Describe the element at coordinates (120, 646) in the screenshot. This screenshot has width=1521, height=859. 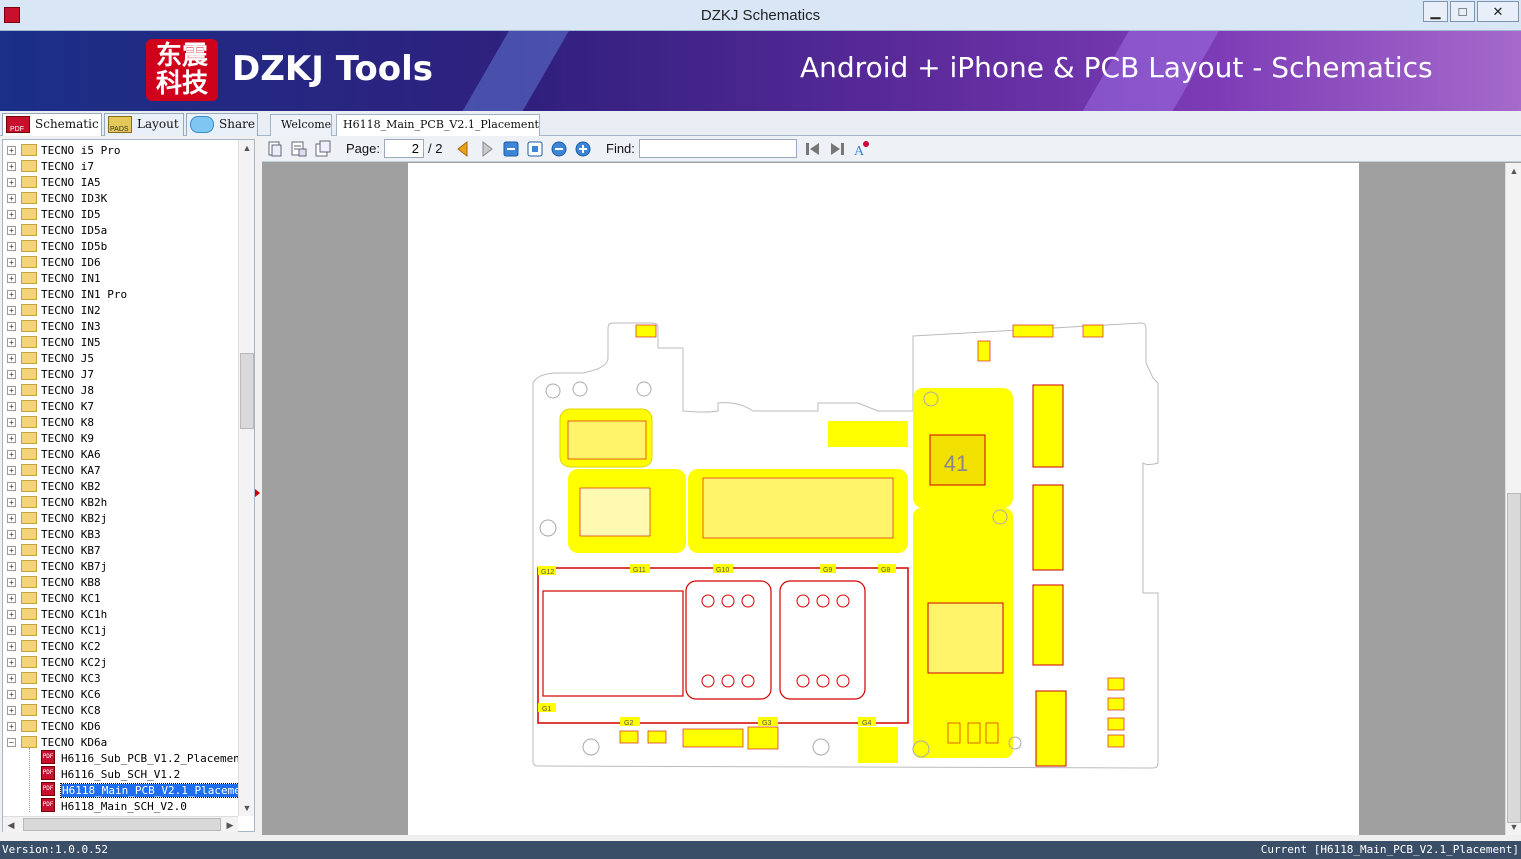
I see `tree-folder-item: + TECNO KC2` at that location.